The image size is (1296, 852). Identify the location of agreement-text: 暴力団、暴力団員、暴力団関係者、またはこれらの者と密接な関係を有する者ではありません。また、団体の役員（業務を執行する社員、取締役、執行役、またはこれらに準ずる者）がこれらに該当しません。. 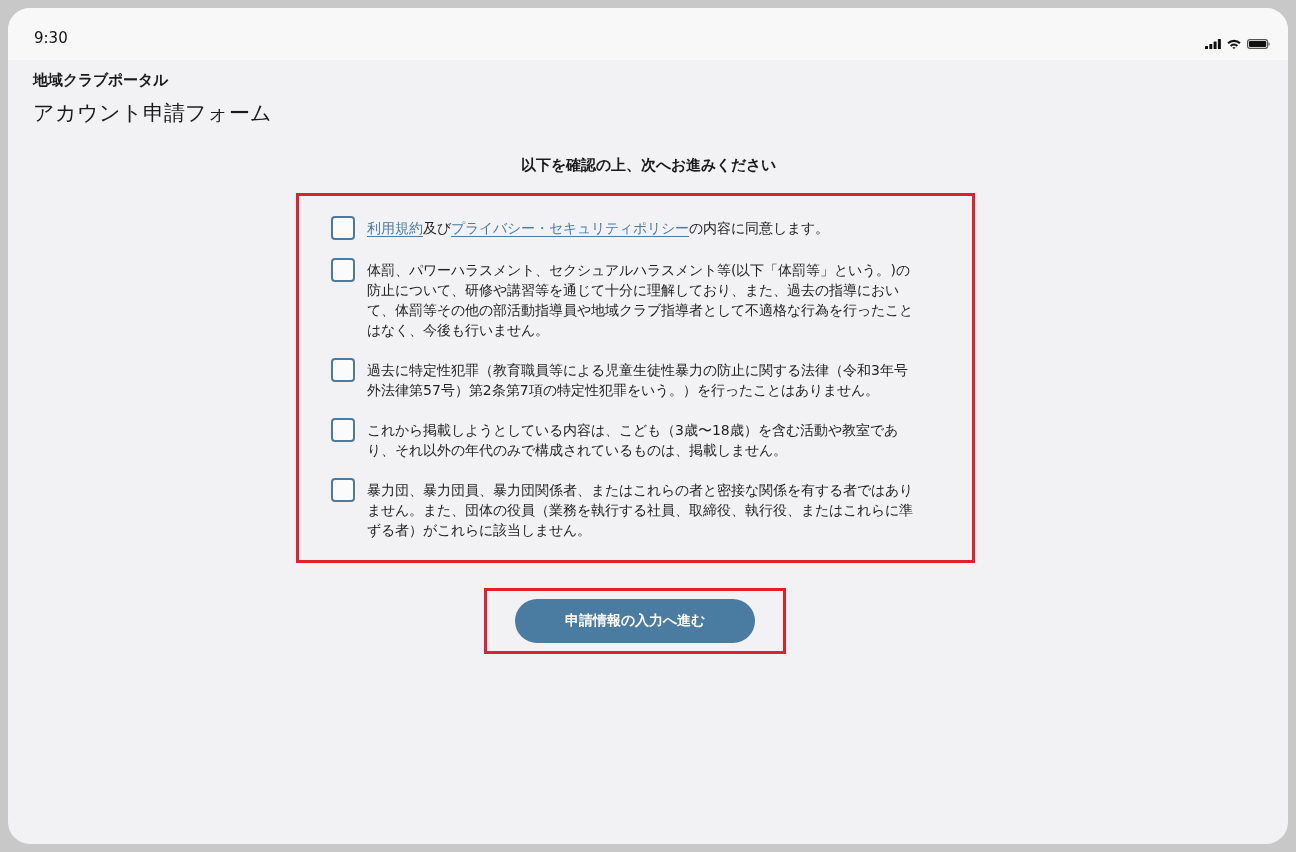
(640, 510).